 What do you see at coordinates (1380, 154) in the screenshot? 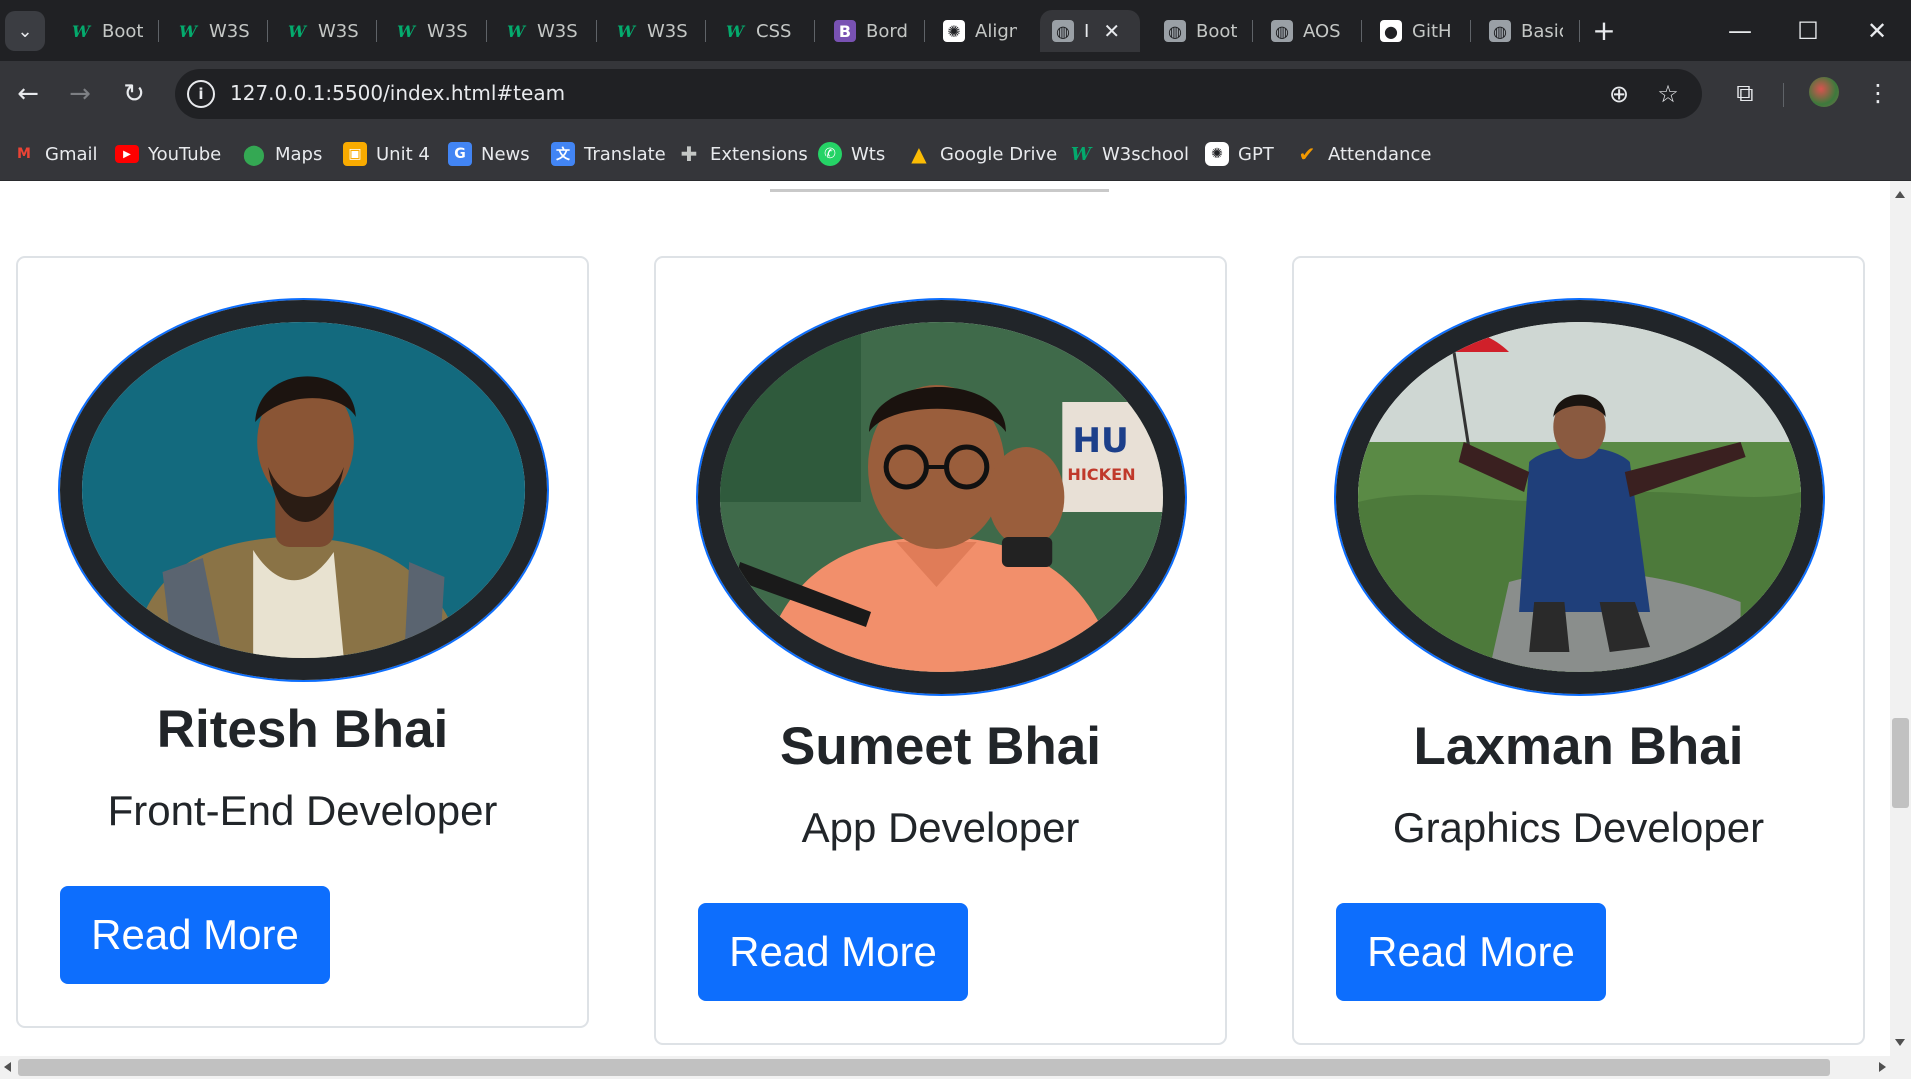
I see `bookmark-label: Attendance` at bounding box center [1380, 154].